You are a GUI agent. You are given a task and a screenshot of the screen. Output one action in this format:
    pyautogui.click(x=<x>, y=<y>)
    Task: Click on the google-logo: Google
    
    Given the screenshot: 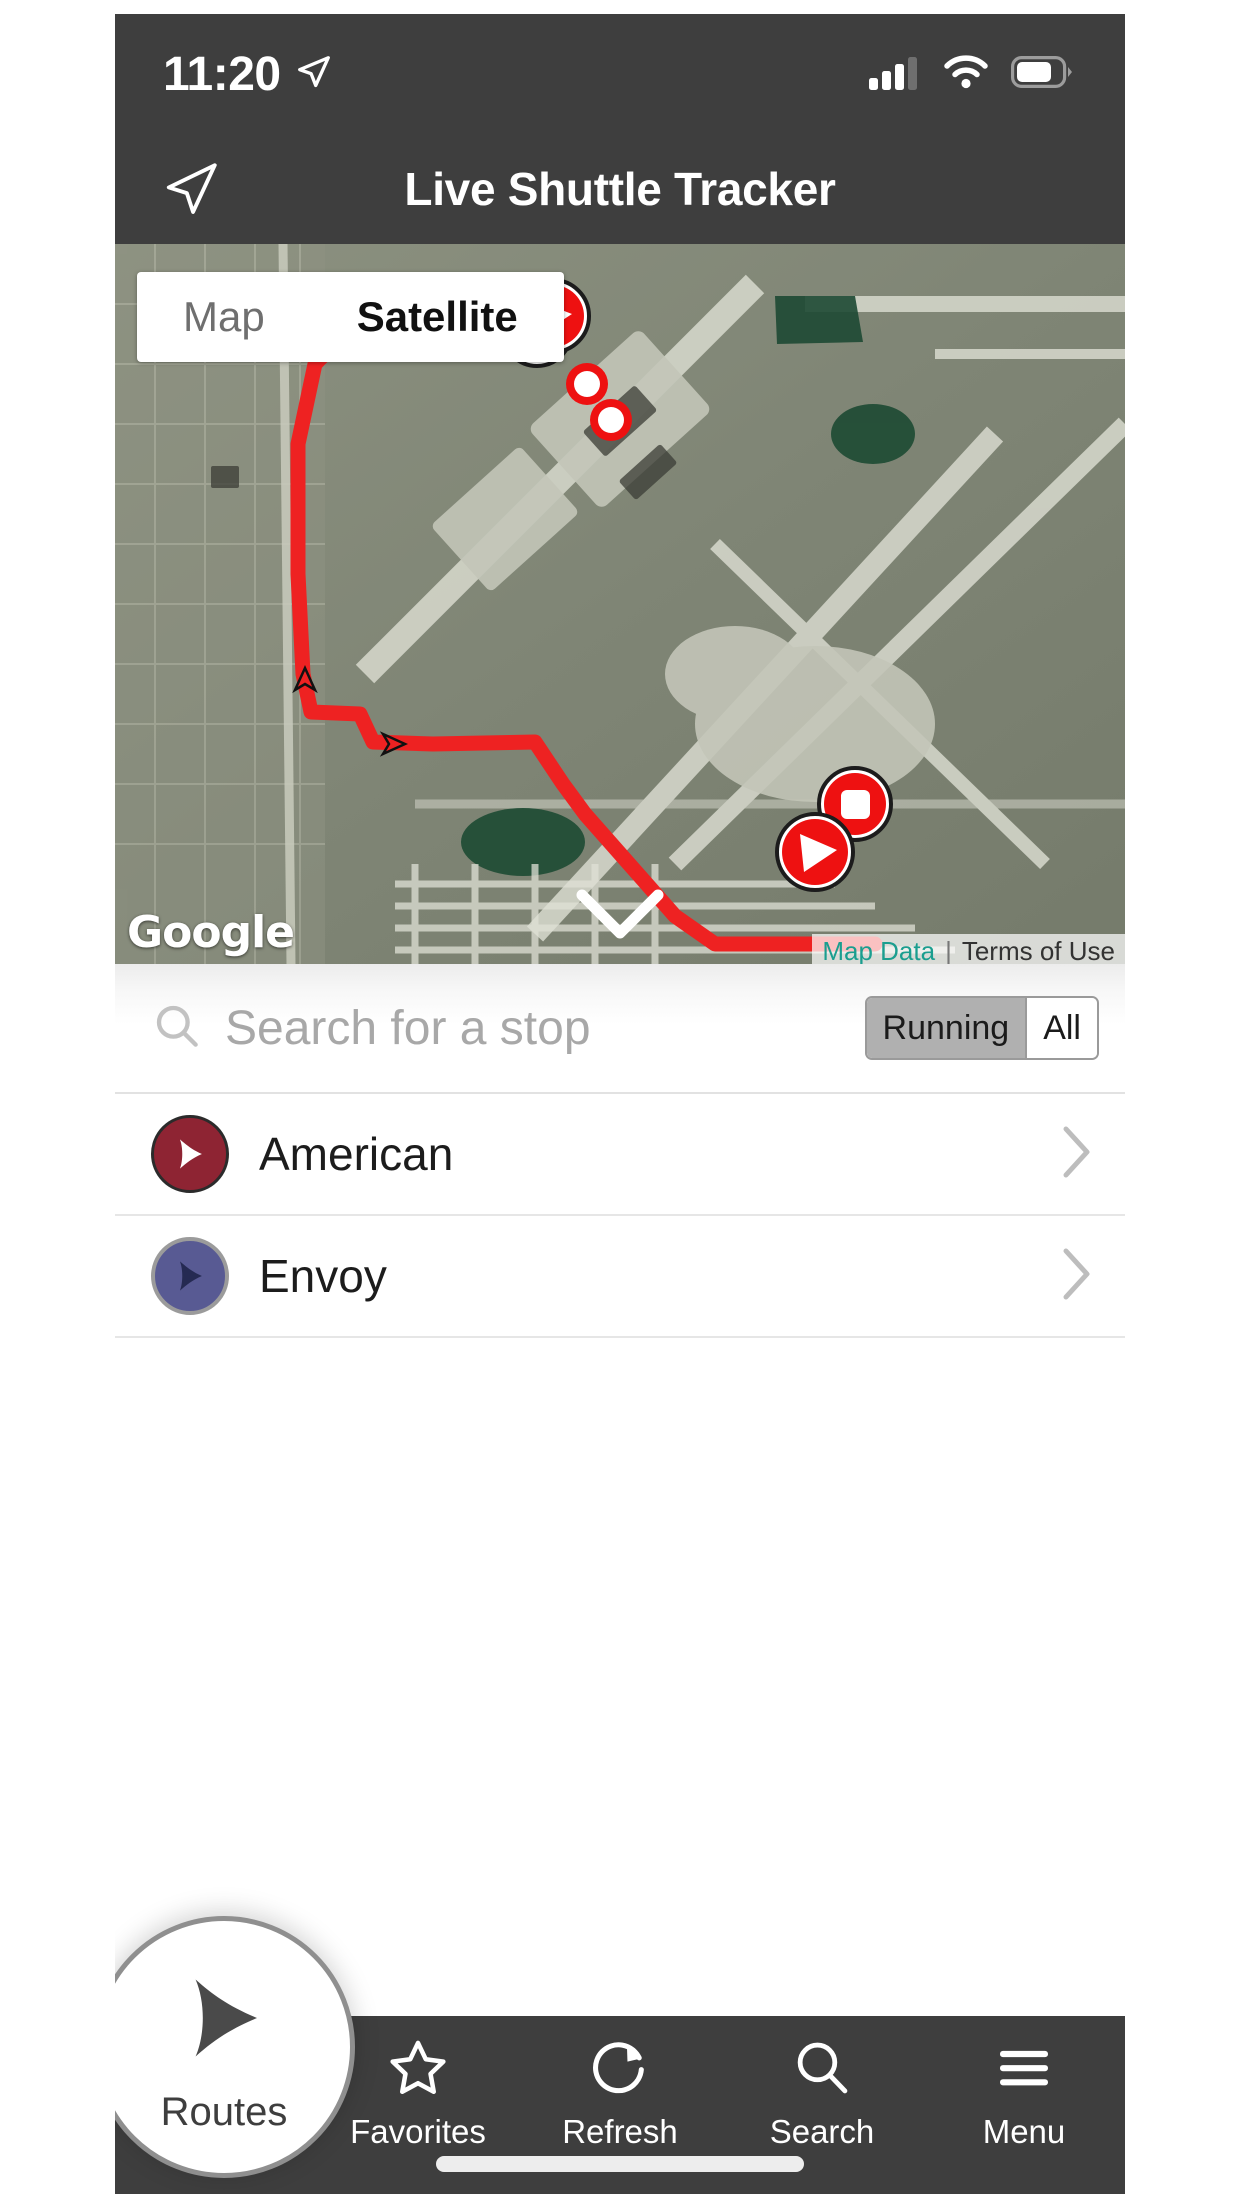 What is the action you would take?
    pyautogui.click(x=211, y=932)
    